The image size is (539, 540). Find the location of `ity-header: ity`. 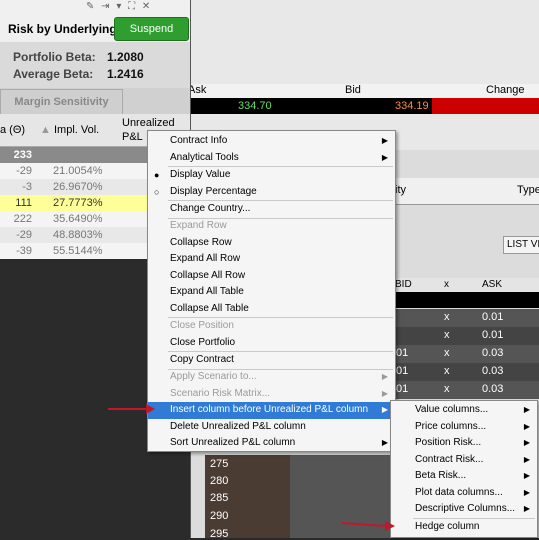

ity-header: ity is located at coordinates (400, 190).